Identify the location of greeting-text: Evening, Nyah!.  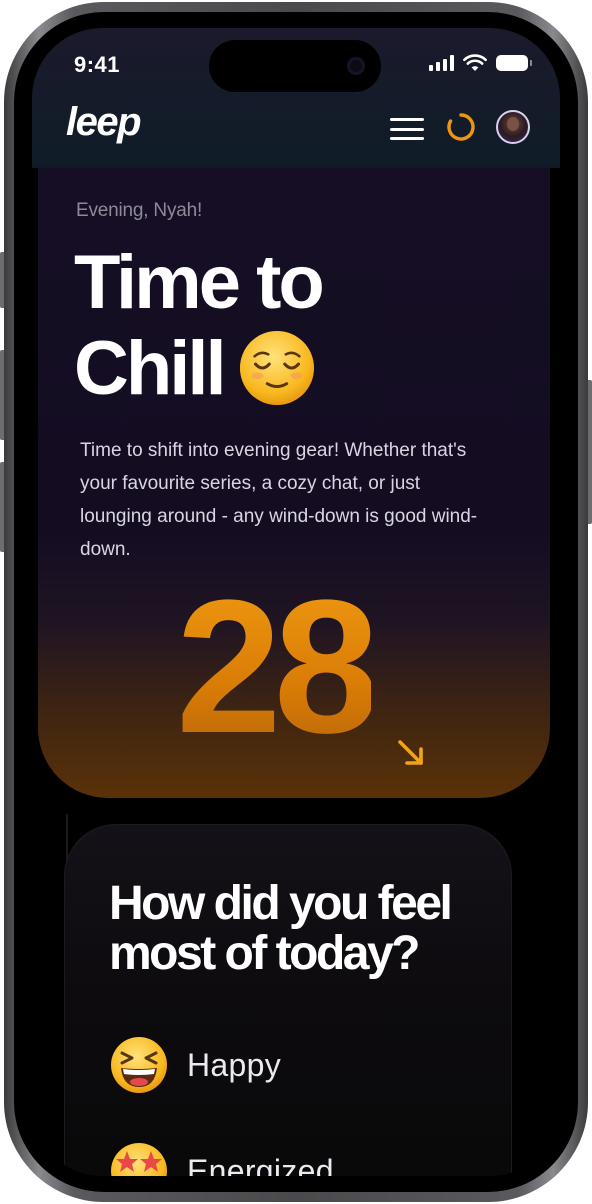
(139, 210).